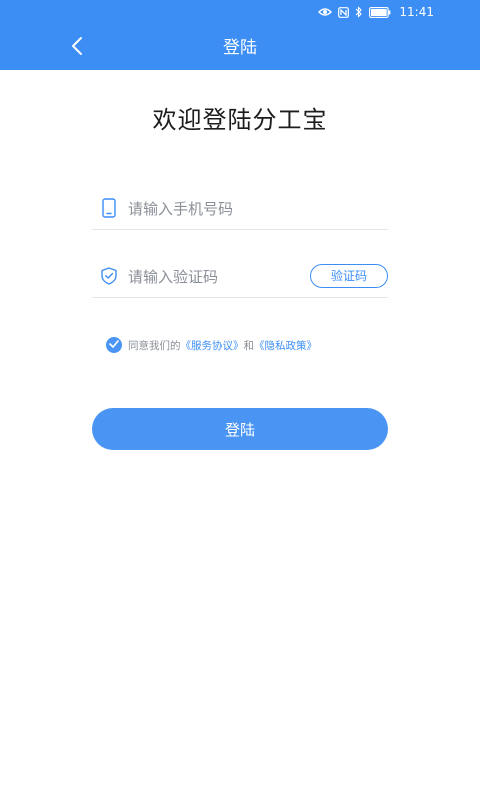 This screenshot has width=480, height=800. Describe the element at coordinates (240, 12) in the screenshot. I see `status-bar: 11:41` at that location.